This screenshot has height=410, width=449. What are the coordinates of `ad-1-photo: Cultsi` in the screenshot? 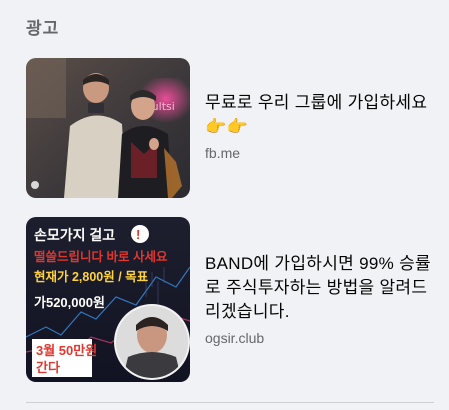 It's located at (108, 128).